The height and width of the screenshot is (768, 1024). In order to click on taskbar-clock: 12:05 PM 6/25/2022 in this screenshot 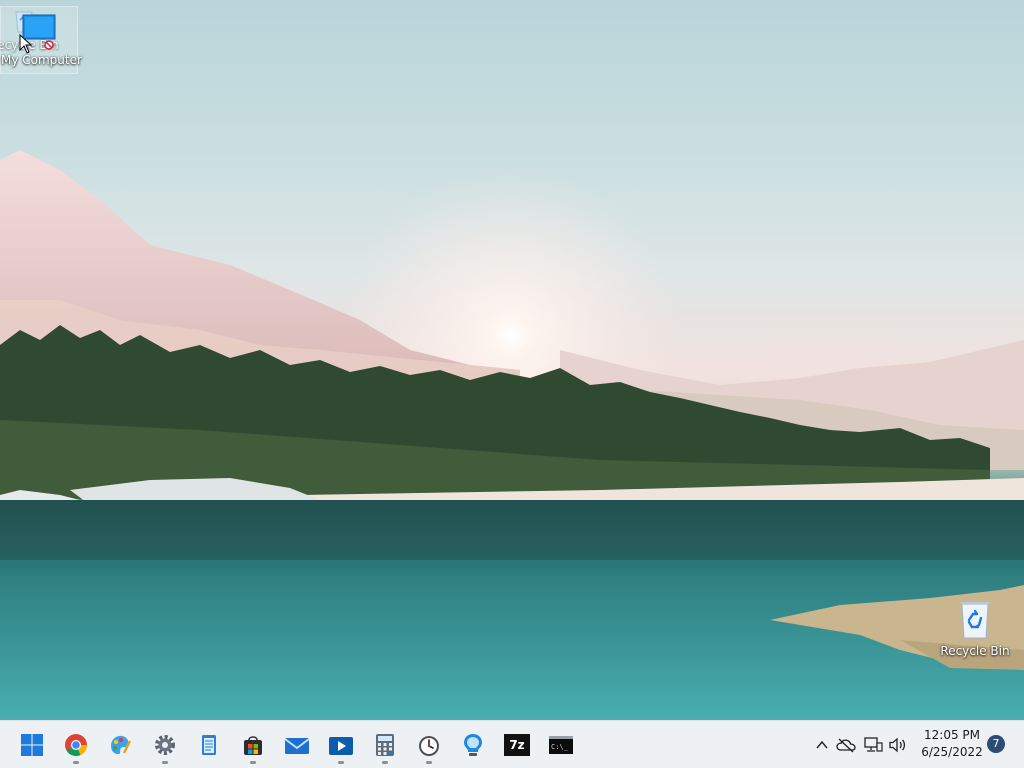, I will do `click(952, 744)`.